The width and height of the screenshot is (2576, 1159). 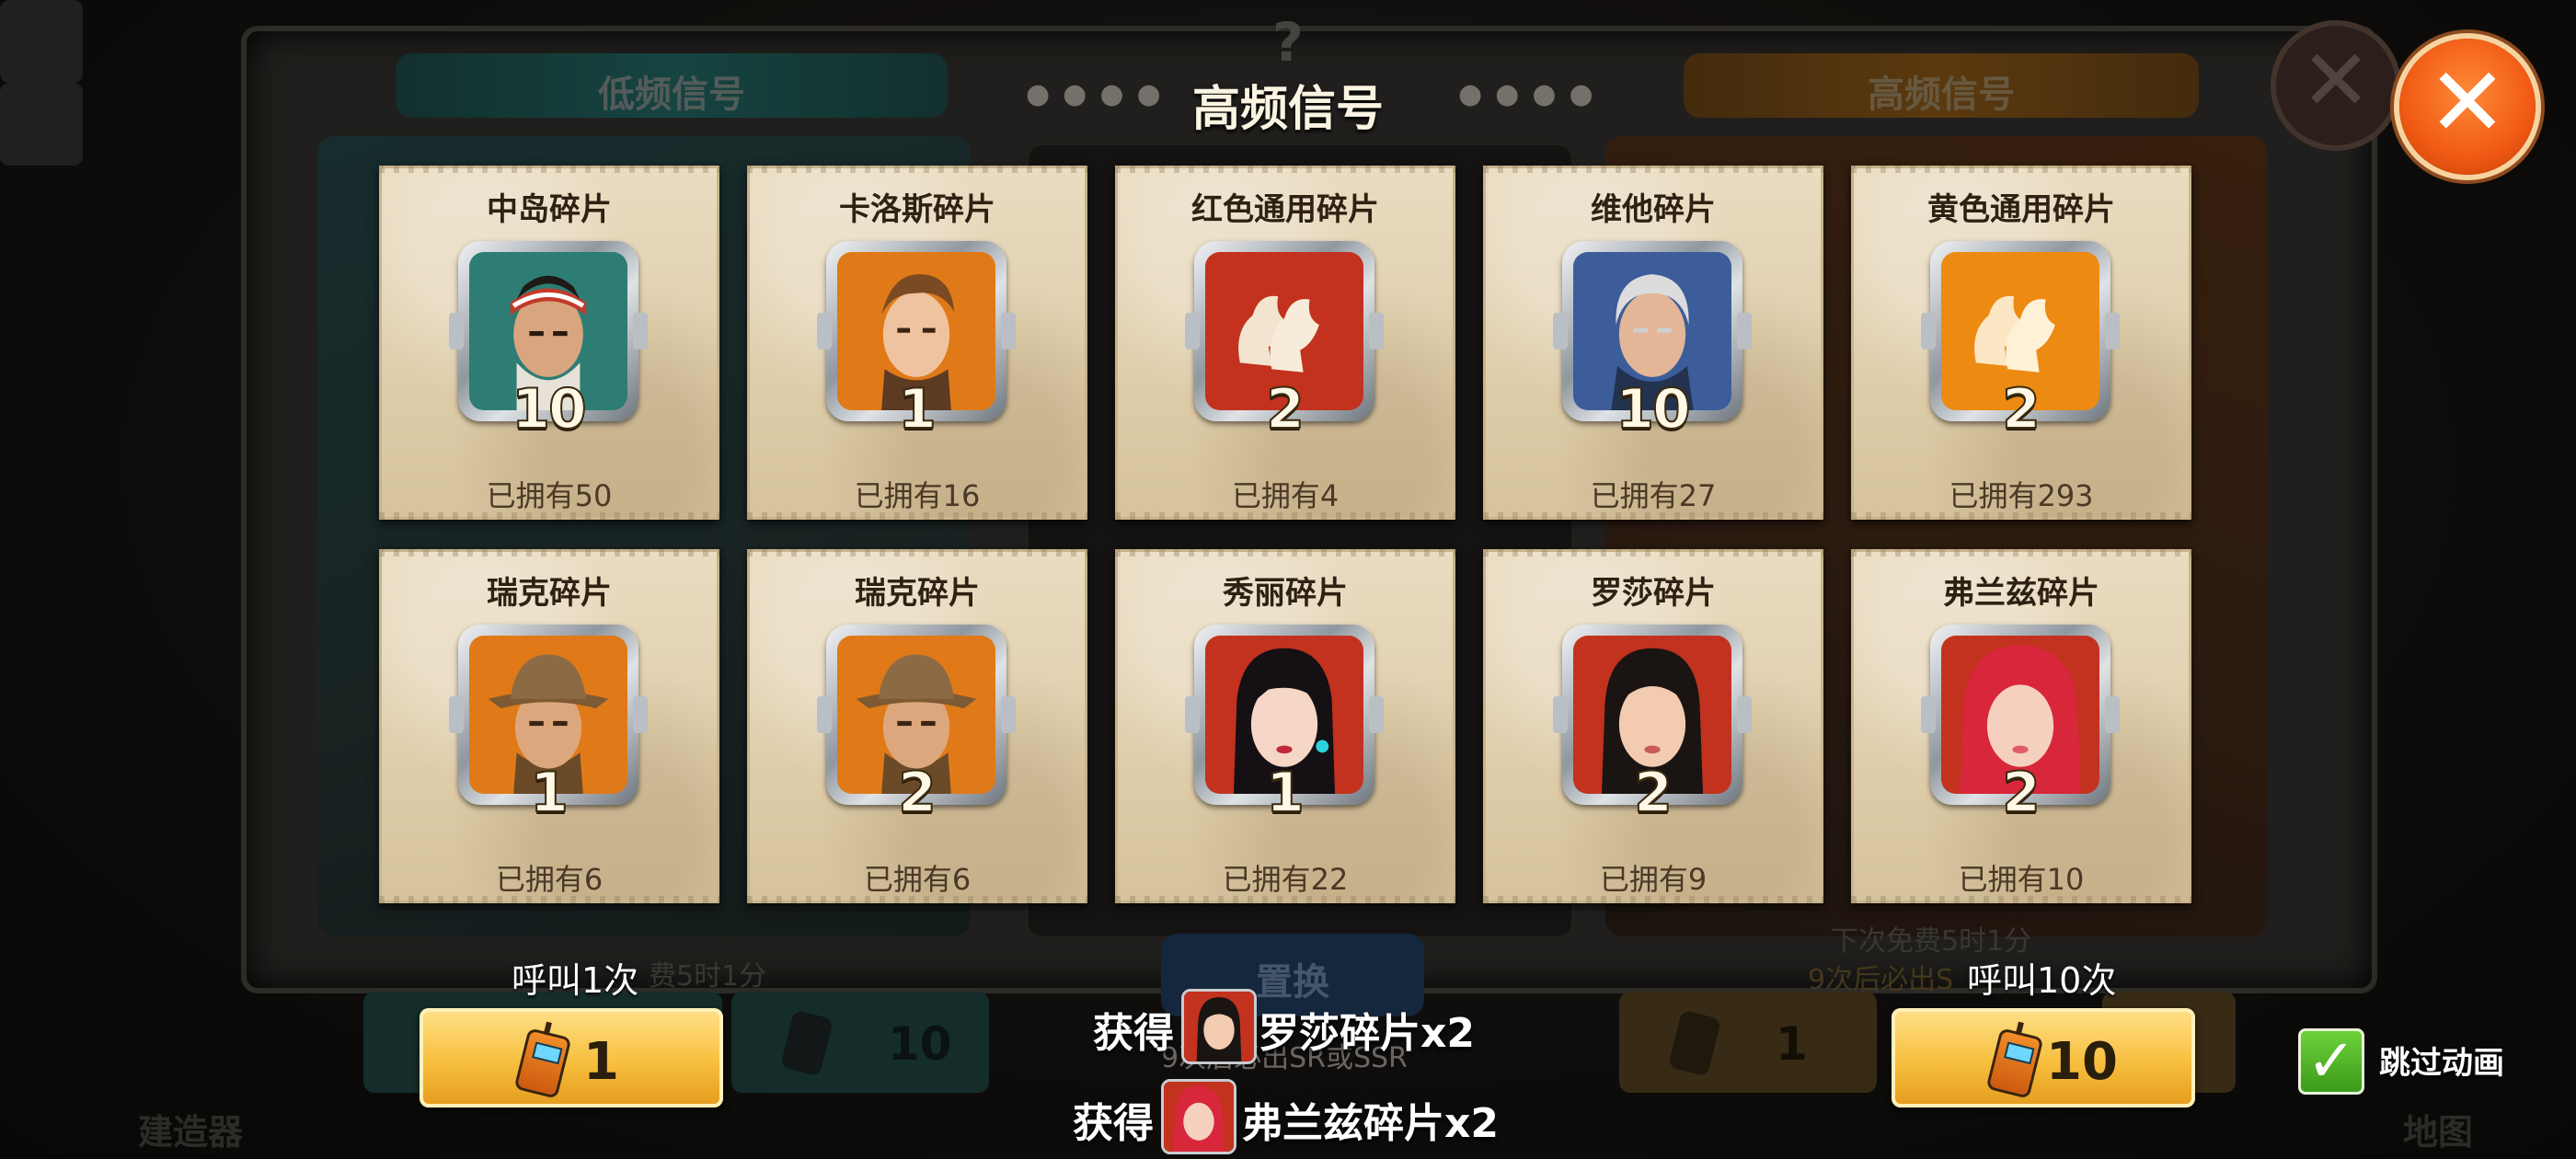 I want to click on reward-card: 瑞克碎片 1 已拥有6, so click(x=549, y=726).